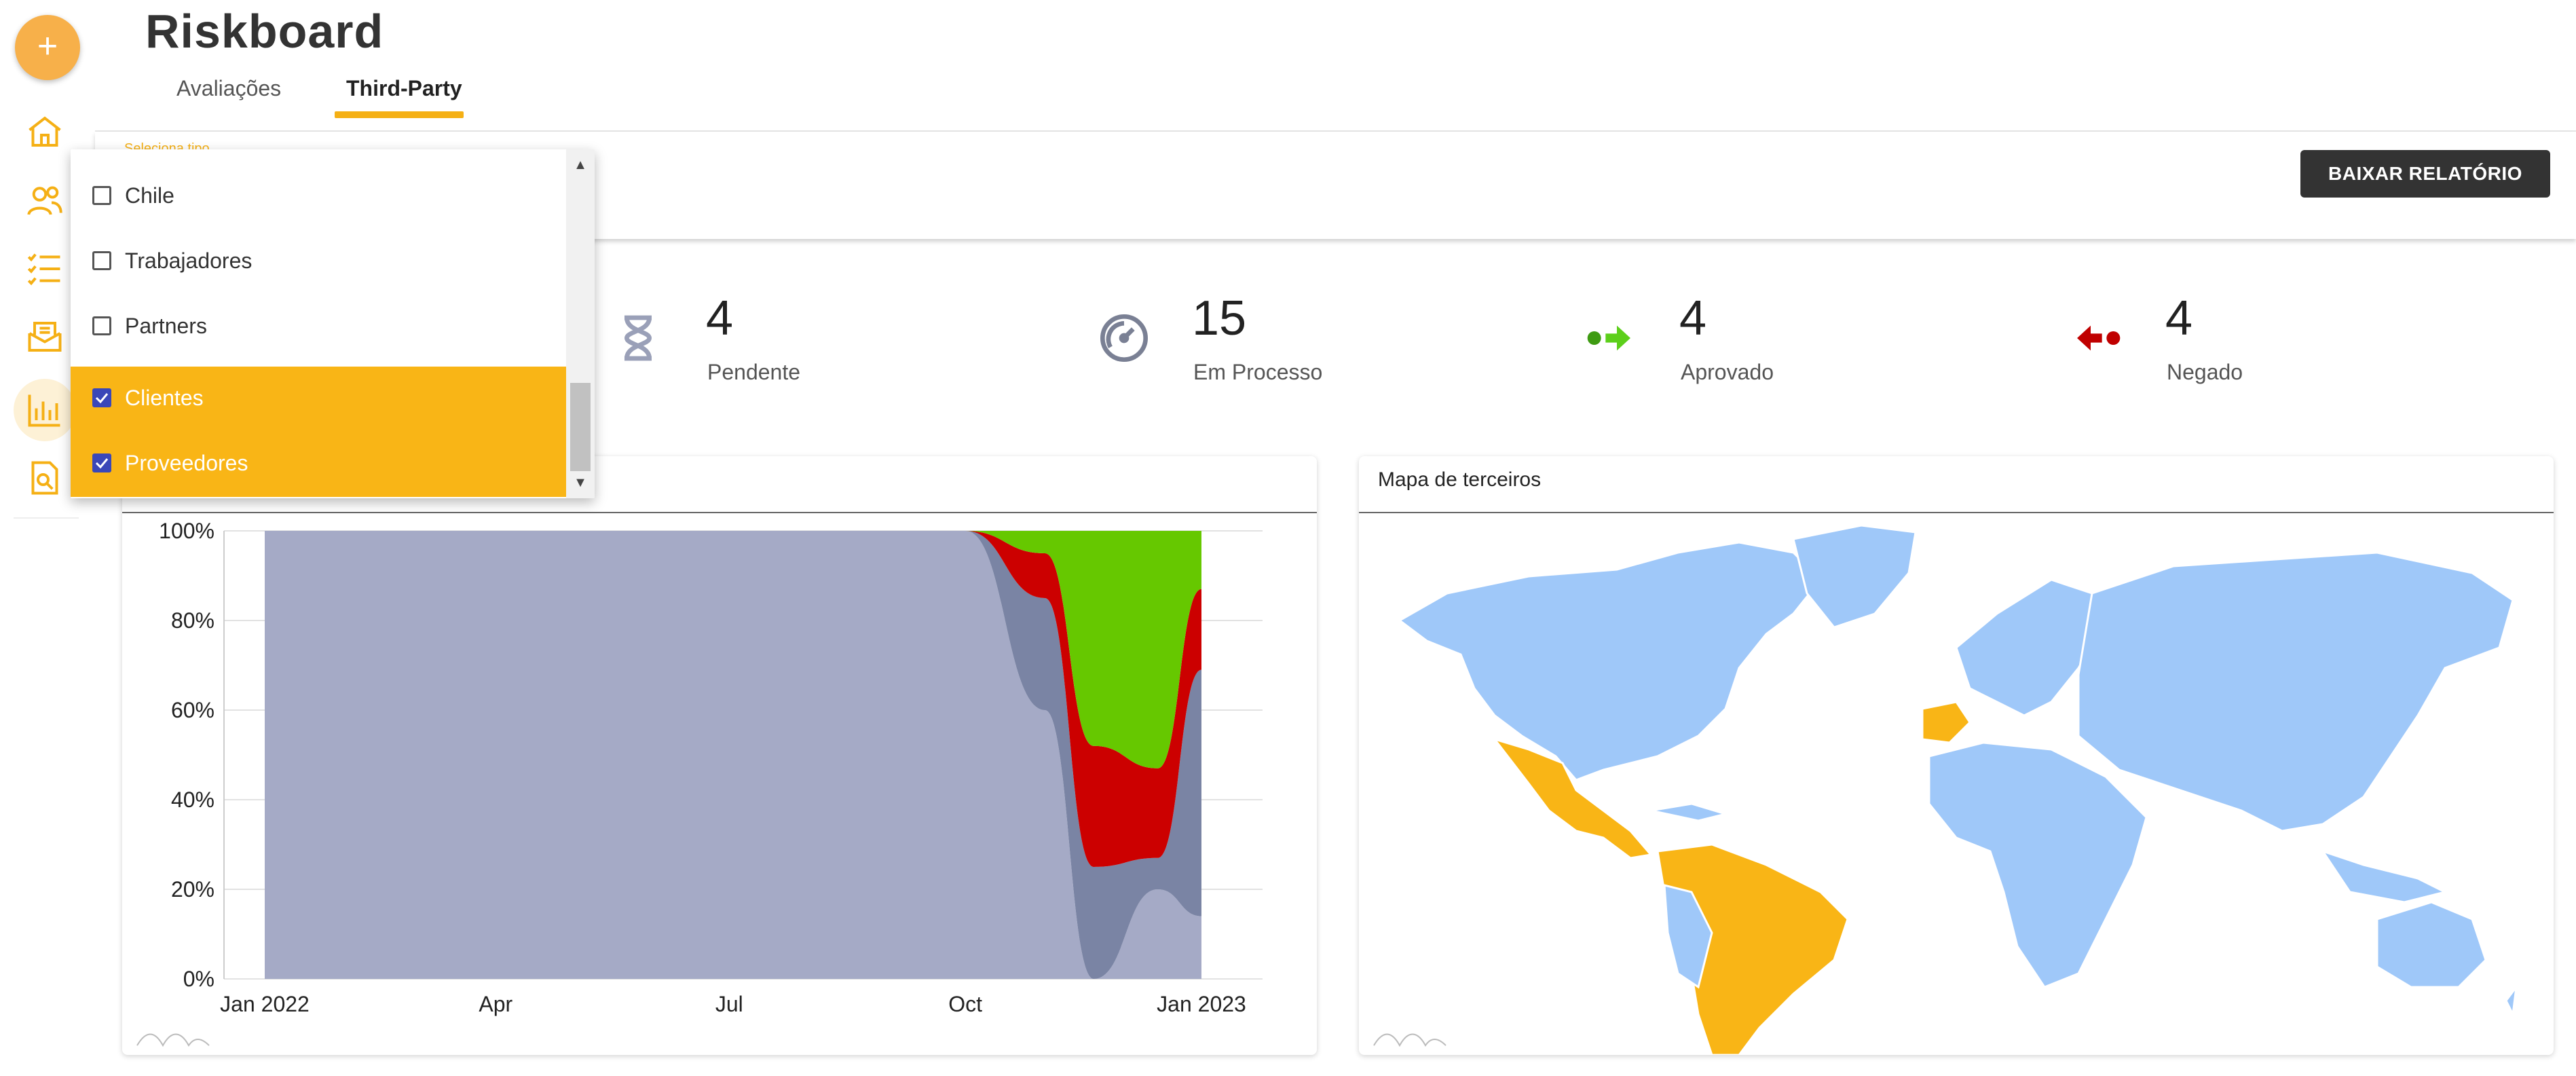 This screenshot has height=1076, width=2576. Describe the element at coordinates (1690, 812) in the screenshot. I see `map-region-caribbean` at that location.